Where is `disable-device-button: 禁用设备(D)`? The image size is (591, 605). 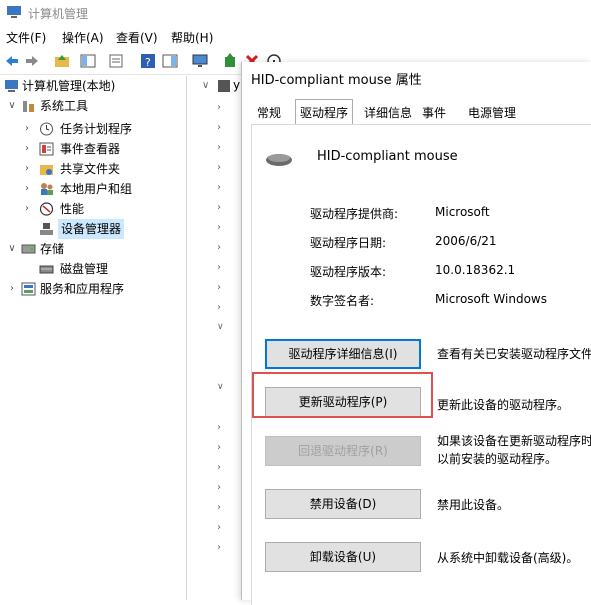 disable-device-button: 禁用设备(D) is located at coordinates (343, 504).